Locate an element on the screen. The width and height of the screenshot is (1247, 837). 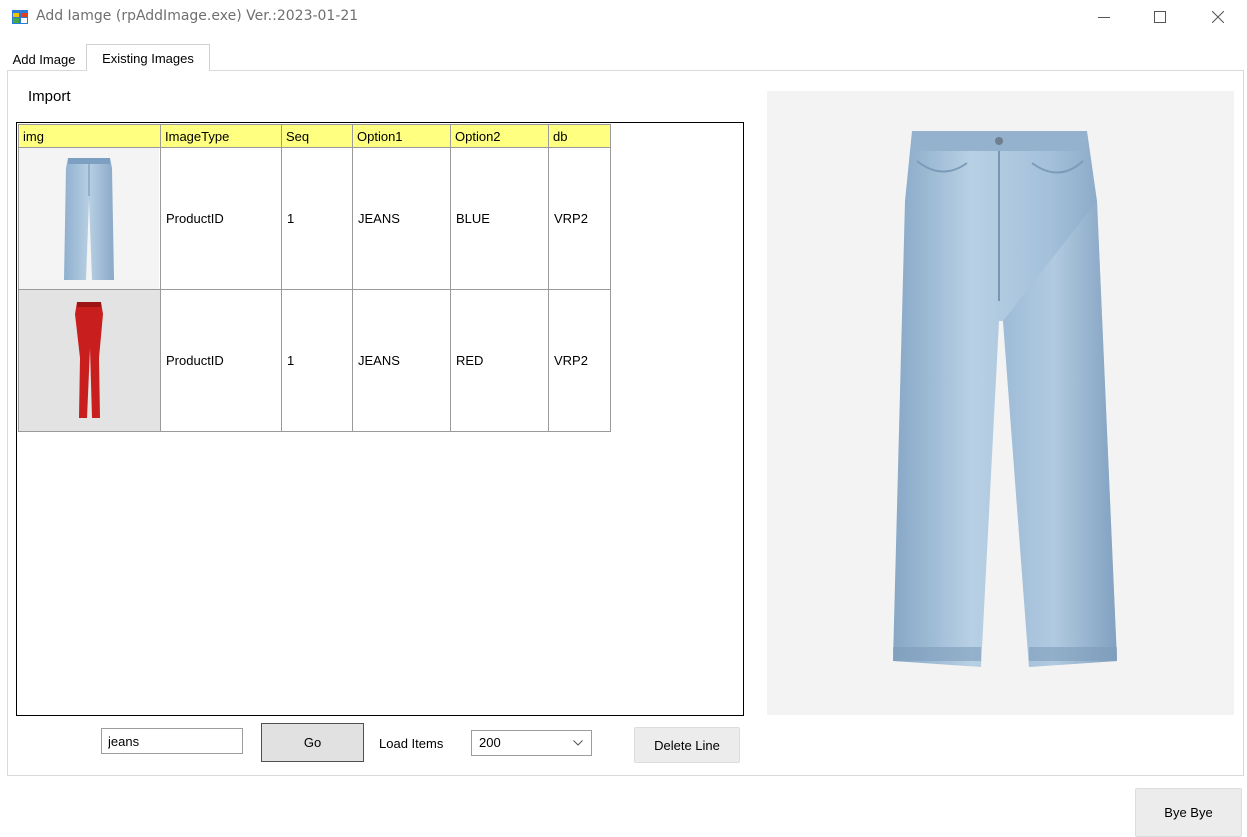
bye-bye-button: Bye Bye is located at coordinates (1188, 812).